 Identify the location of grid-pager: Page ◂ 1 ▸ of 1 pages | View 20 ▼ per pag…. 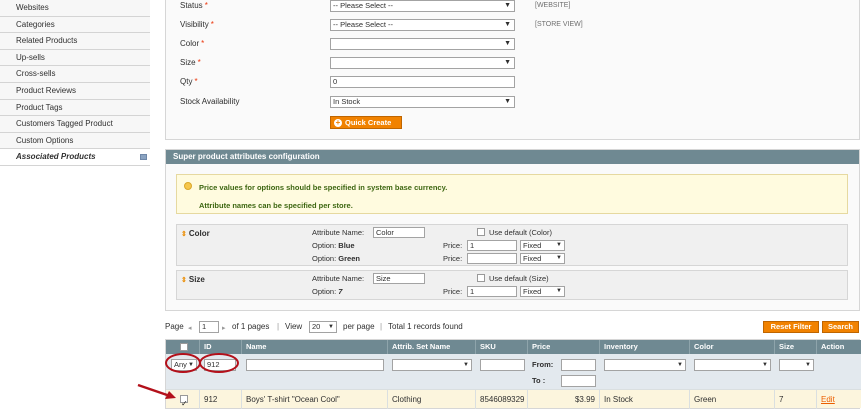
(512, 327).